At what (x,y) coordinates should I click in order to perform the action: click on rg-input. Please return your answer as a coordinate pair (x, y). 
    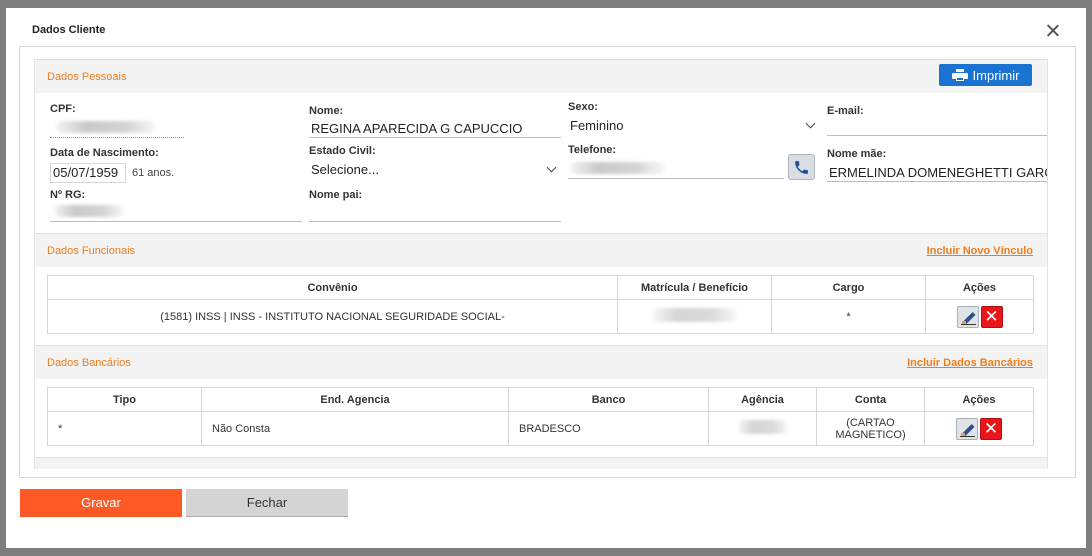
    Looking at the image, I should click on (176, 221).